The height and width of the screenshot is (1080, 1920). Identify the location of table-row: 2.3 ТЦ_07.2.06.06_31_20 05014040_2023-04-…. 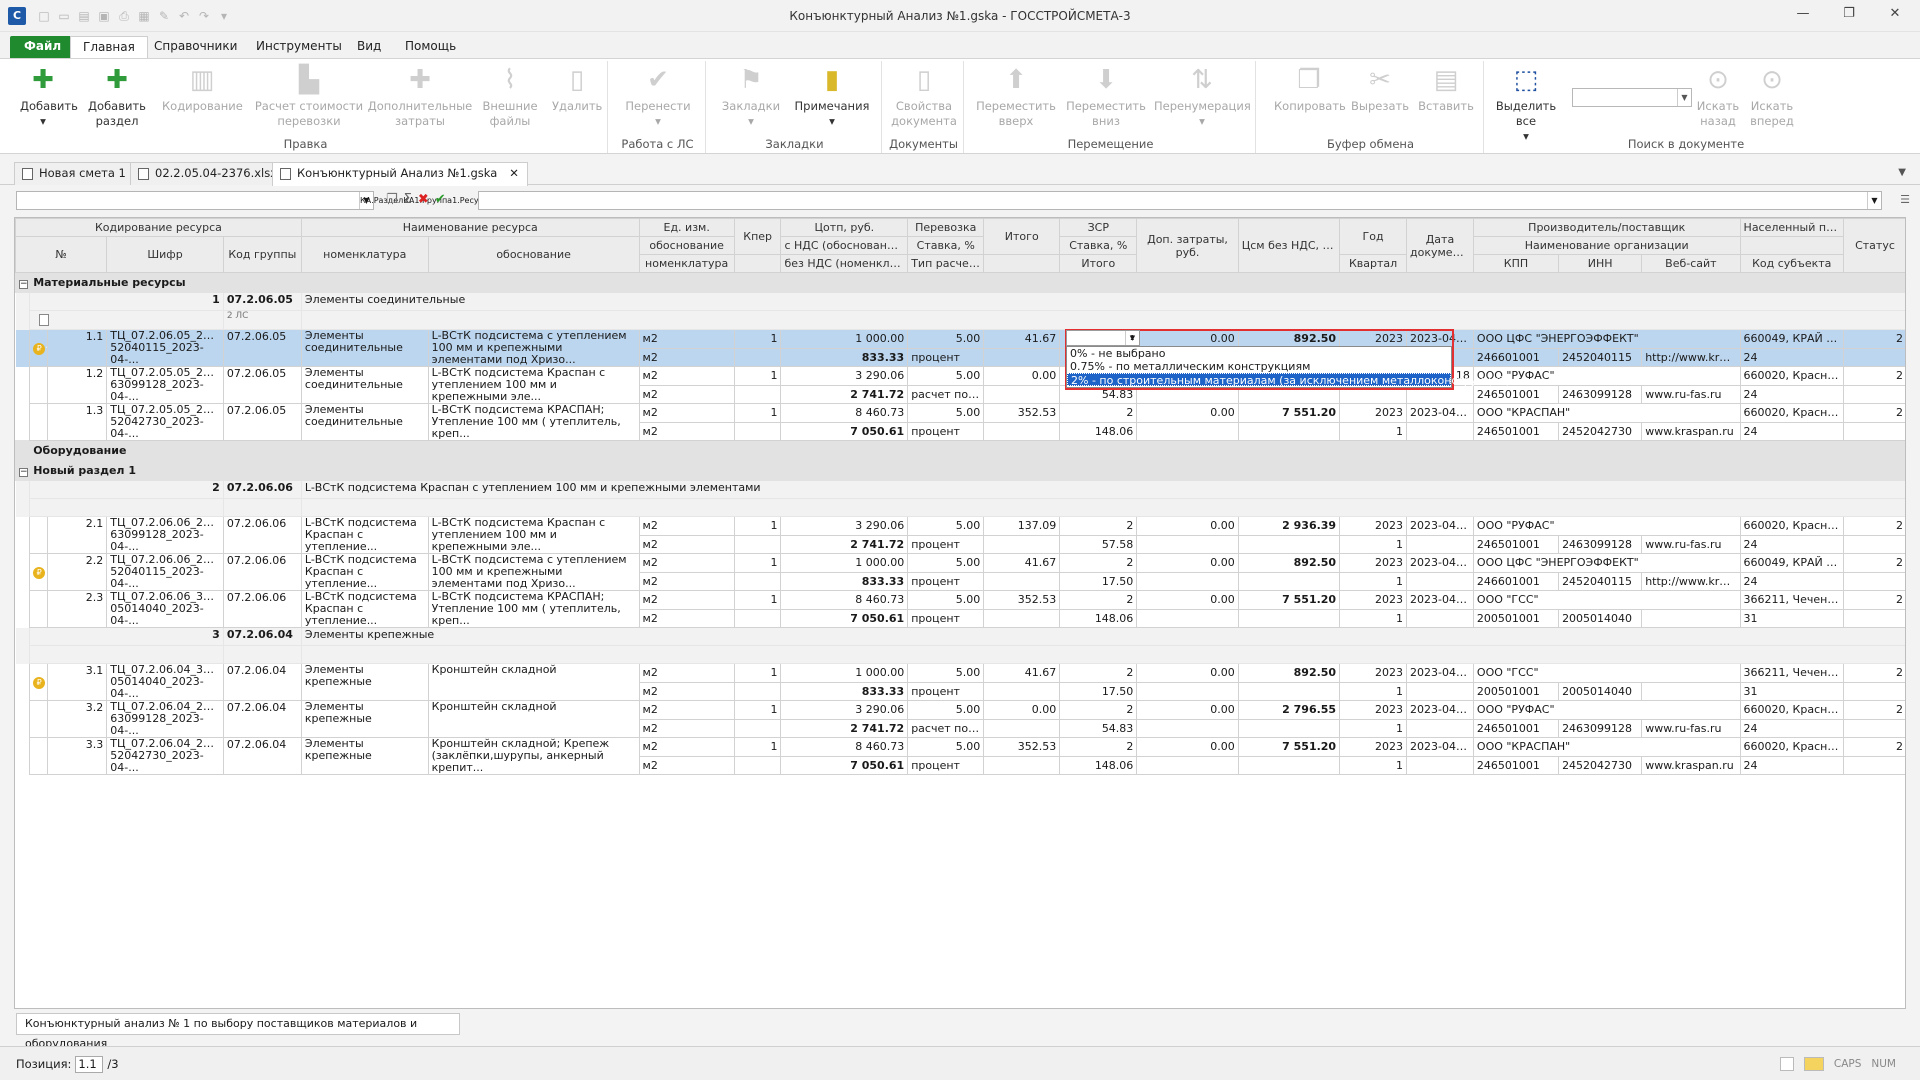
(960, 609).